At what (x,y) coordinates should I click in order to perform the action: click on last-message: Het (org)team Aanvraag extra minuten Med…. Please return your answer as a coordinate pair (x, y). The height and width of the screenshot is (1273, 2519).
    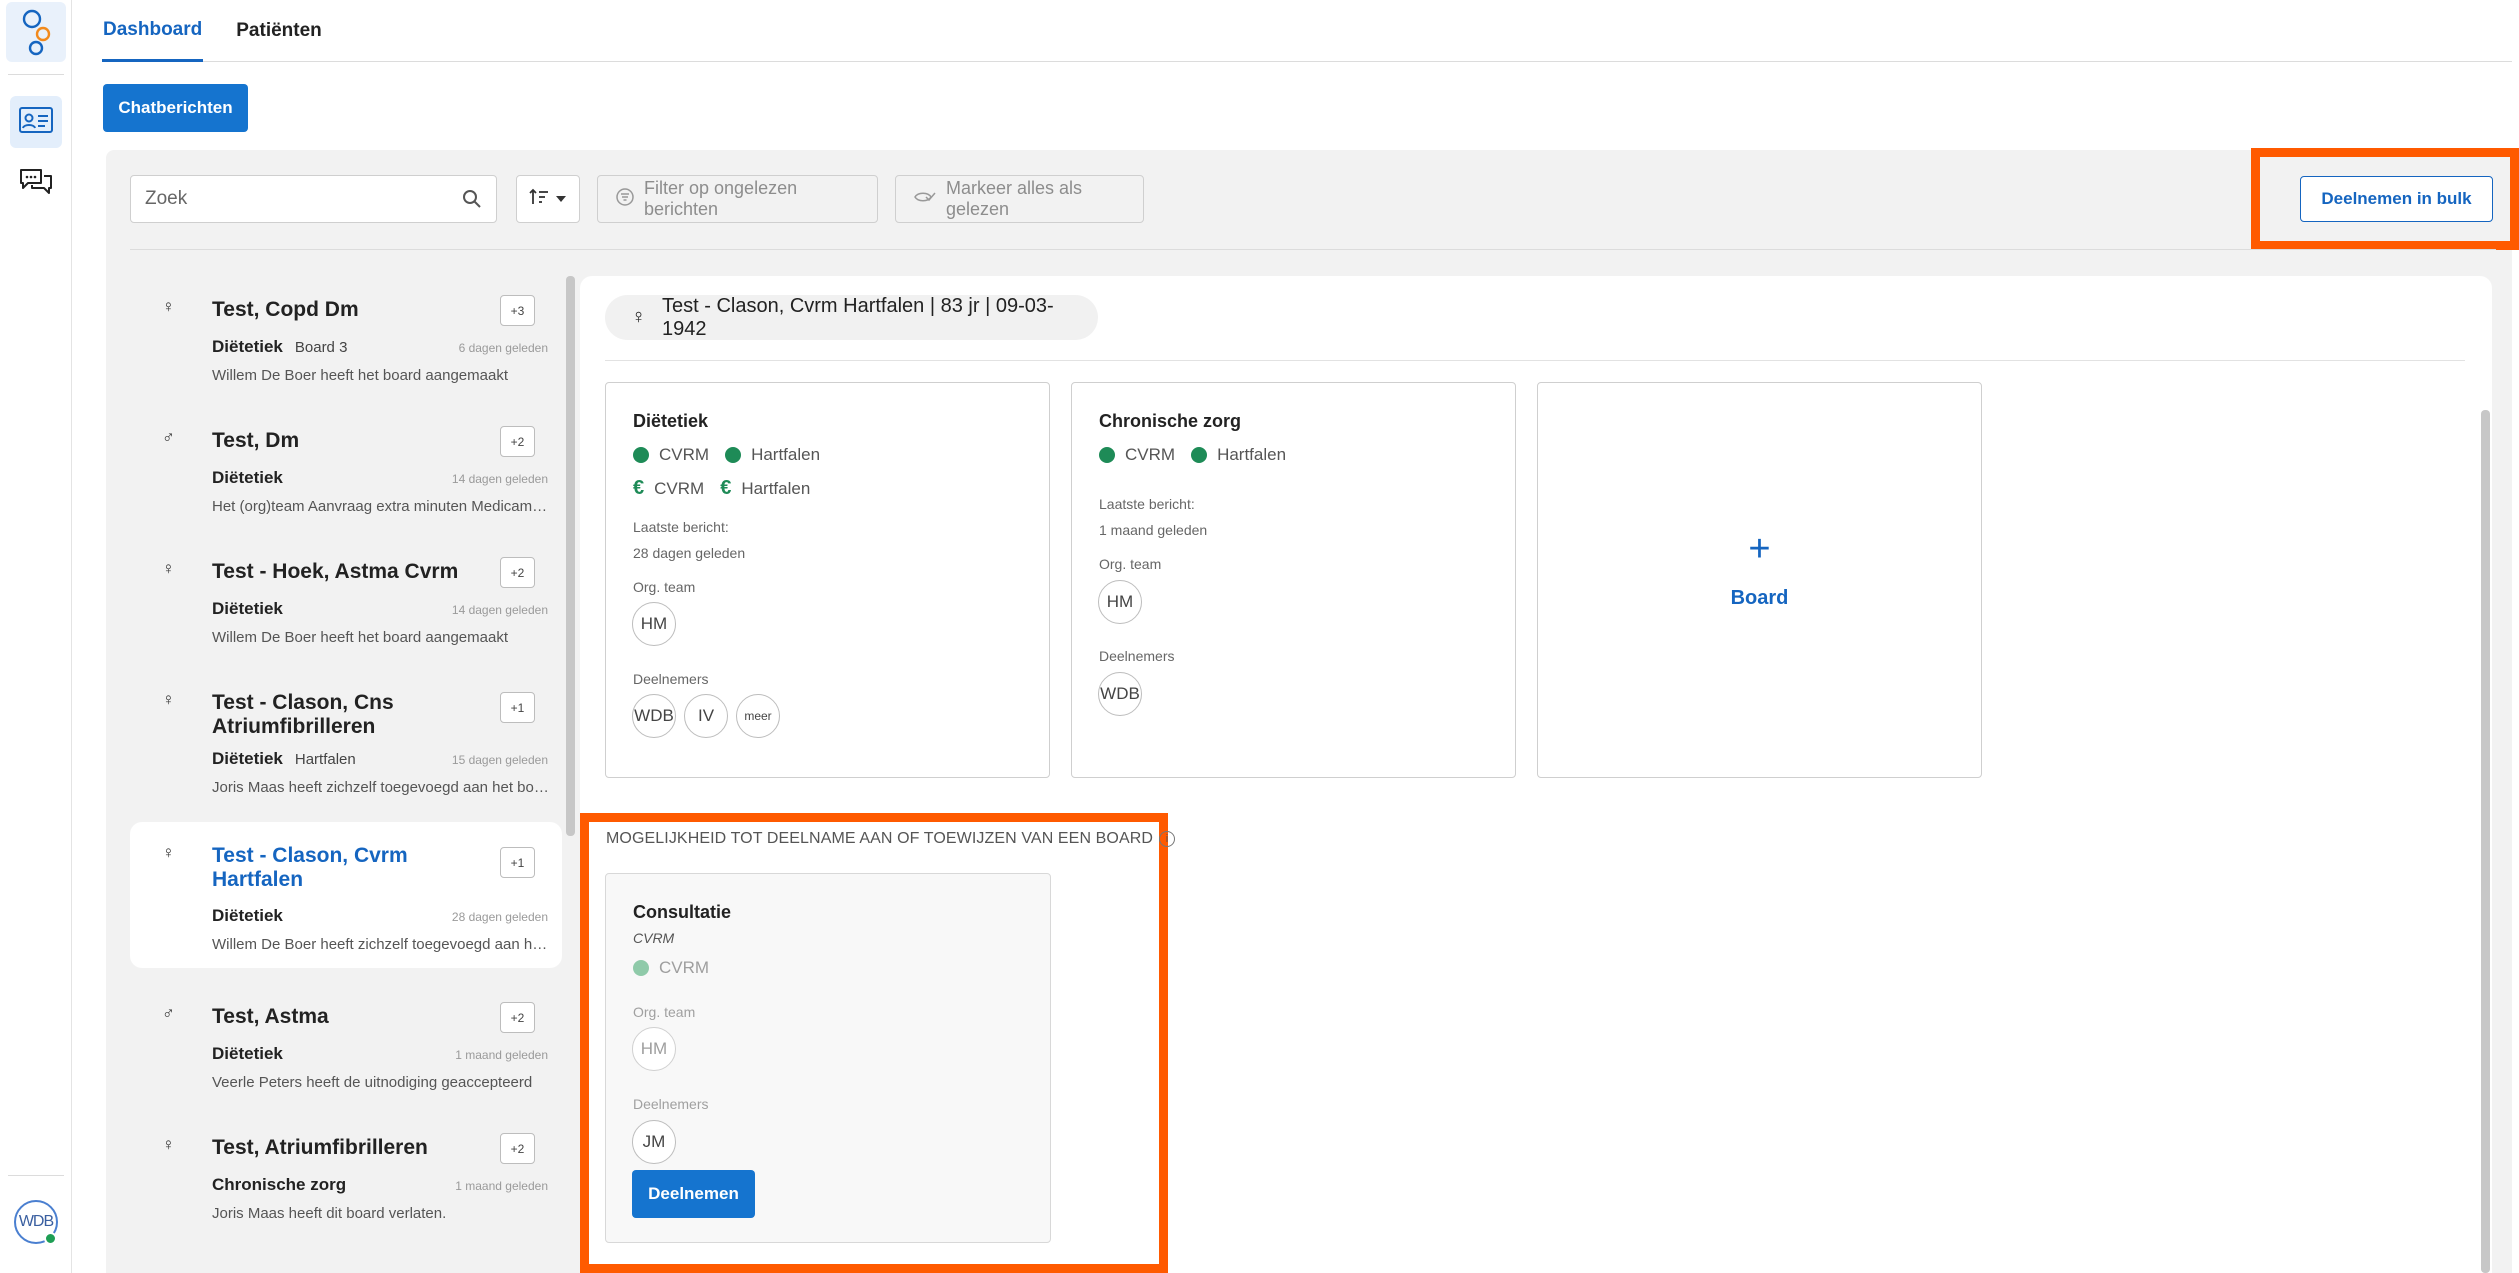
    Looking at the image, I should click on (382, 506).